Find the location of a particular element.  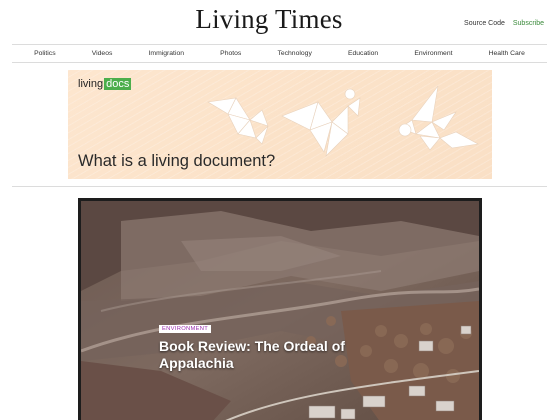

source-code-link: Source Code is located at coordinates (484, 23).